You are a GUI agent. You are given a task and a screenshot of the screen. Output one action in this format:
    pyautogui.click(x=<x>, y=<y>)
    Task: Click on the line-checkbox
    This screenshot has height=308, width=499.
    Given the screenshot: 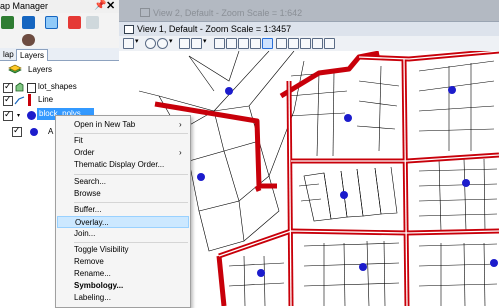 What is the action you would take?
    pyautogui.click(x=8, y=100)
    